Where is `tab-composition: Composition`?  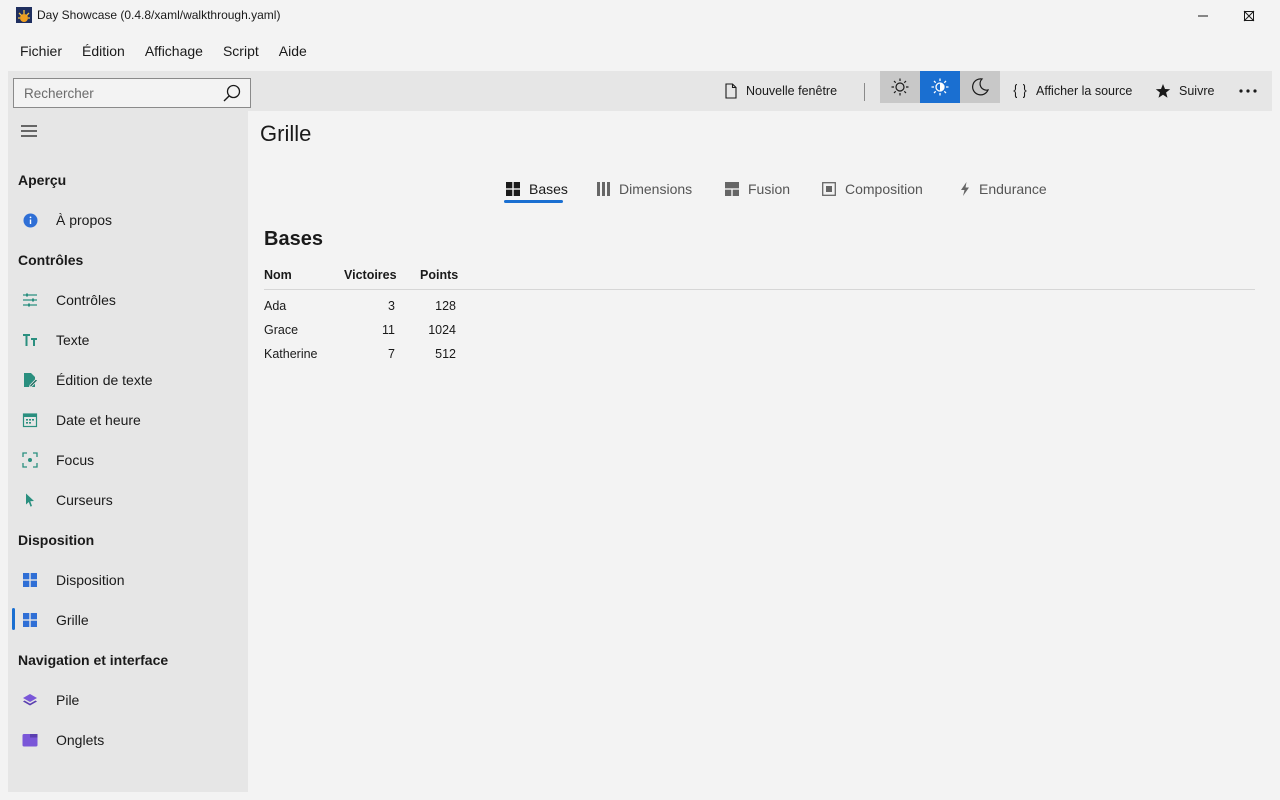
tab-composition: Composition is located at coordinates (872, 189).